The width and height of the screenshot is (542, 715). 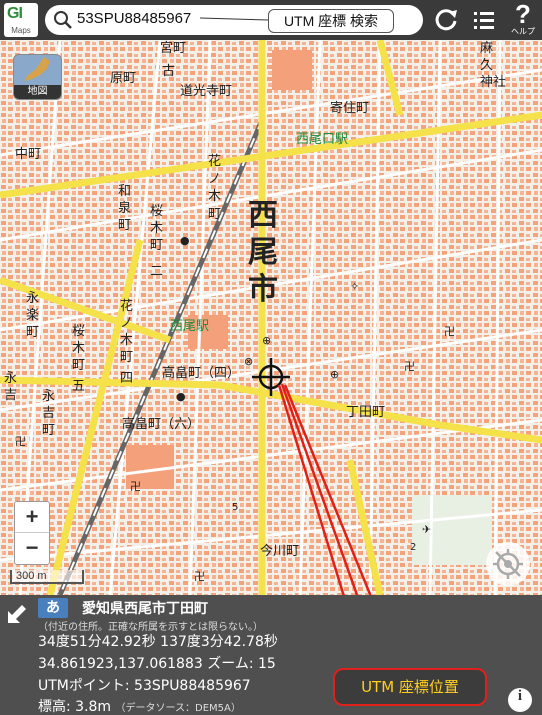 What do you see at coordinates (206, 91) in the screenshot?
I see `map-label: 道光寺町` at bounding box center [206, 91].